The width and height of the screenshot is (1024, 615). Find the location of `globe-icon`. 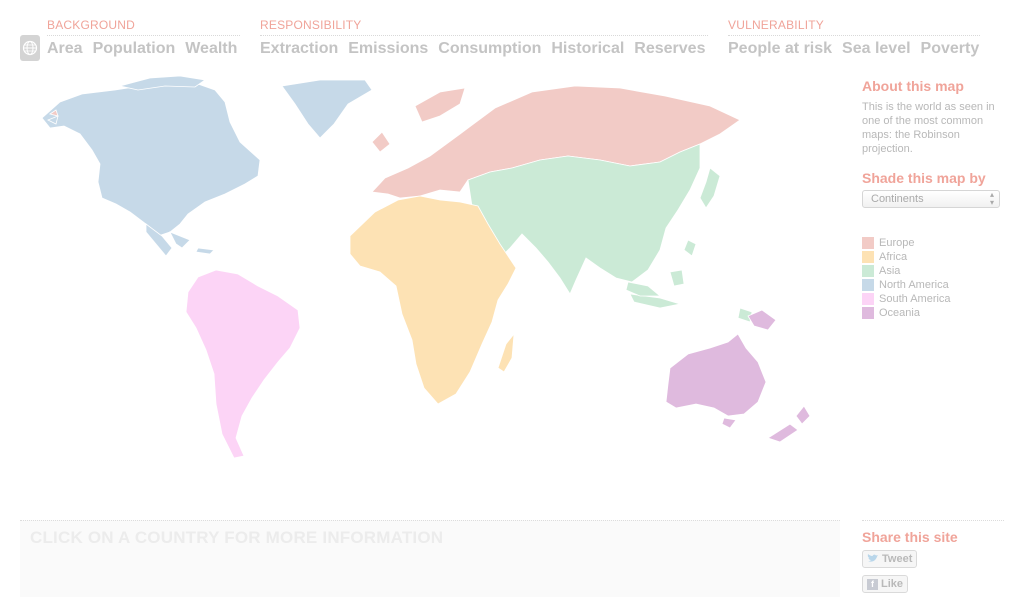

globe-icon is located at coordinates (30, 48).